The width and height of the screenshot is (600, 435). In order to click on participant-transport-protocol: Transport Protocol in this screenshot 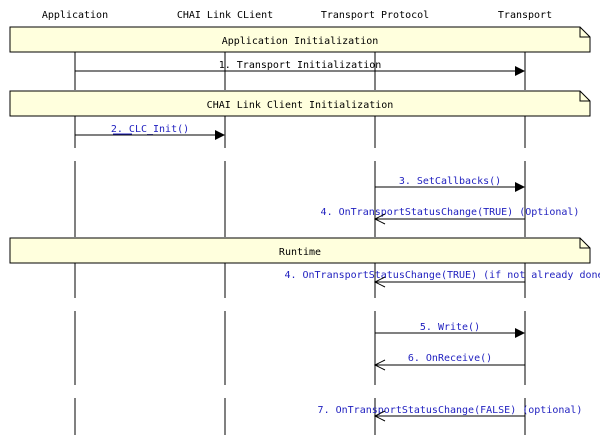, I will do `click(375, 15)`.